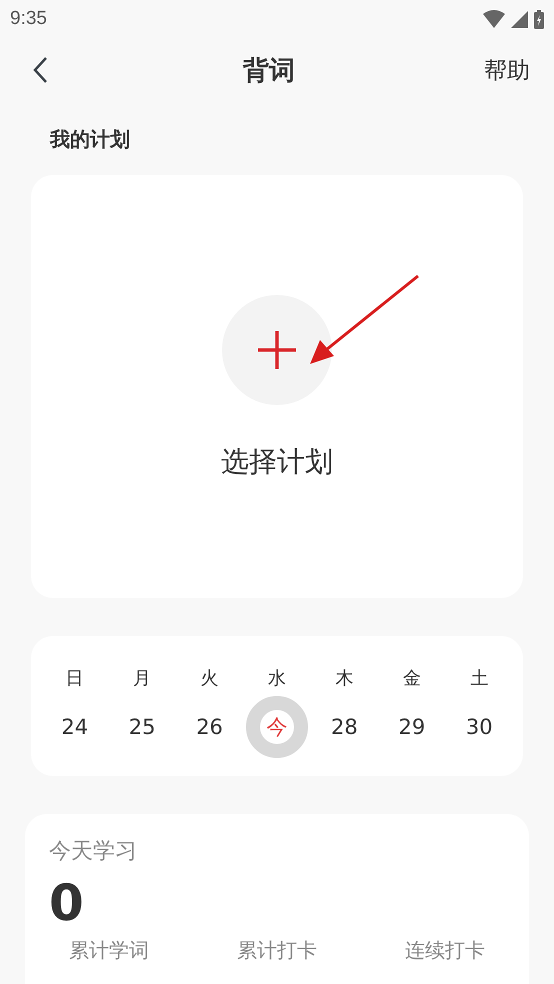  I want to click on weekday-label: 日, so click(75, 677).